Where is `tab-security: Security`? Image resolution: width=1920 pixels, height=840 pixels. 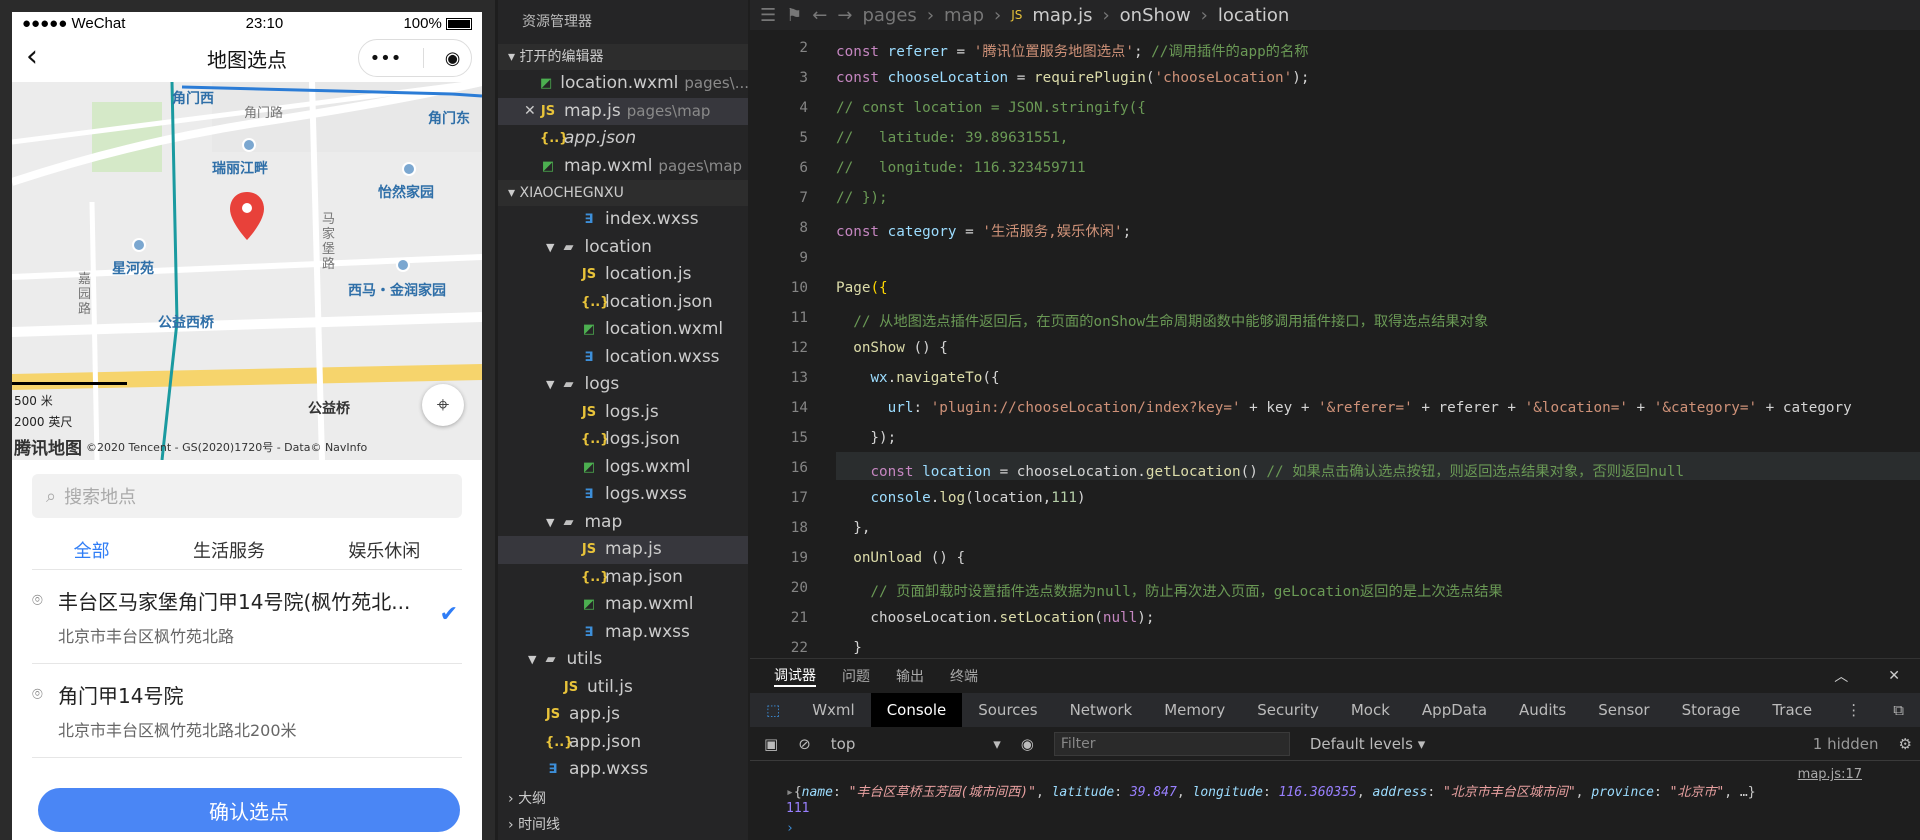
tab-security: Security is located at coordinates (1288, 710).